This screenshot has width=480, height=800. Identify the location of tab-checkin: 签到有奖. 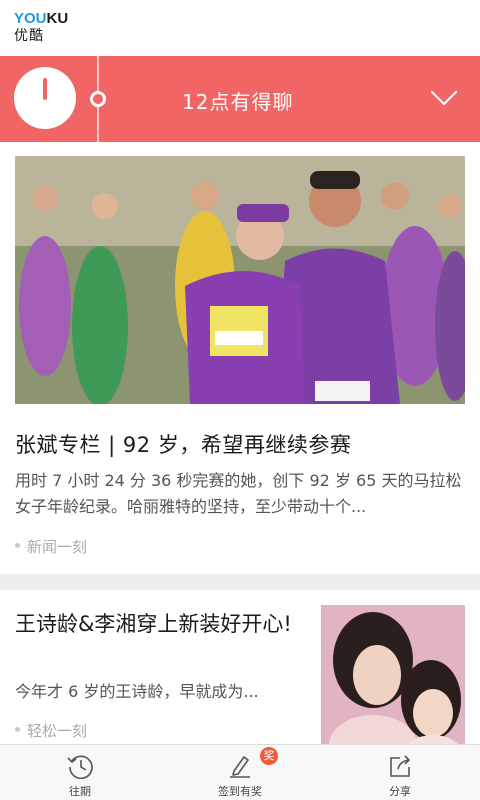
(240, 772).